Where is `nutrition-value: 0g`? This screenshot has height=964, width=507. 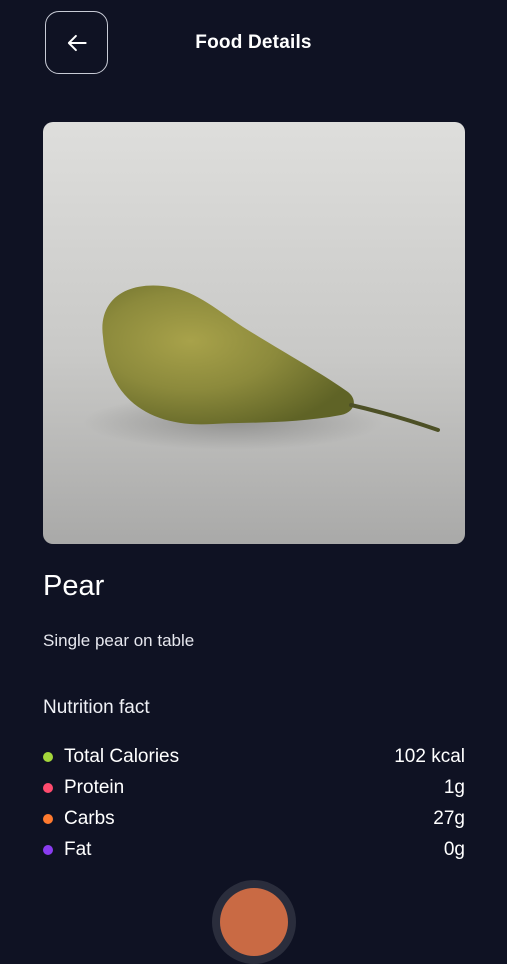 nutrition-value: 0g is located at coordinates (454, 849).